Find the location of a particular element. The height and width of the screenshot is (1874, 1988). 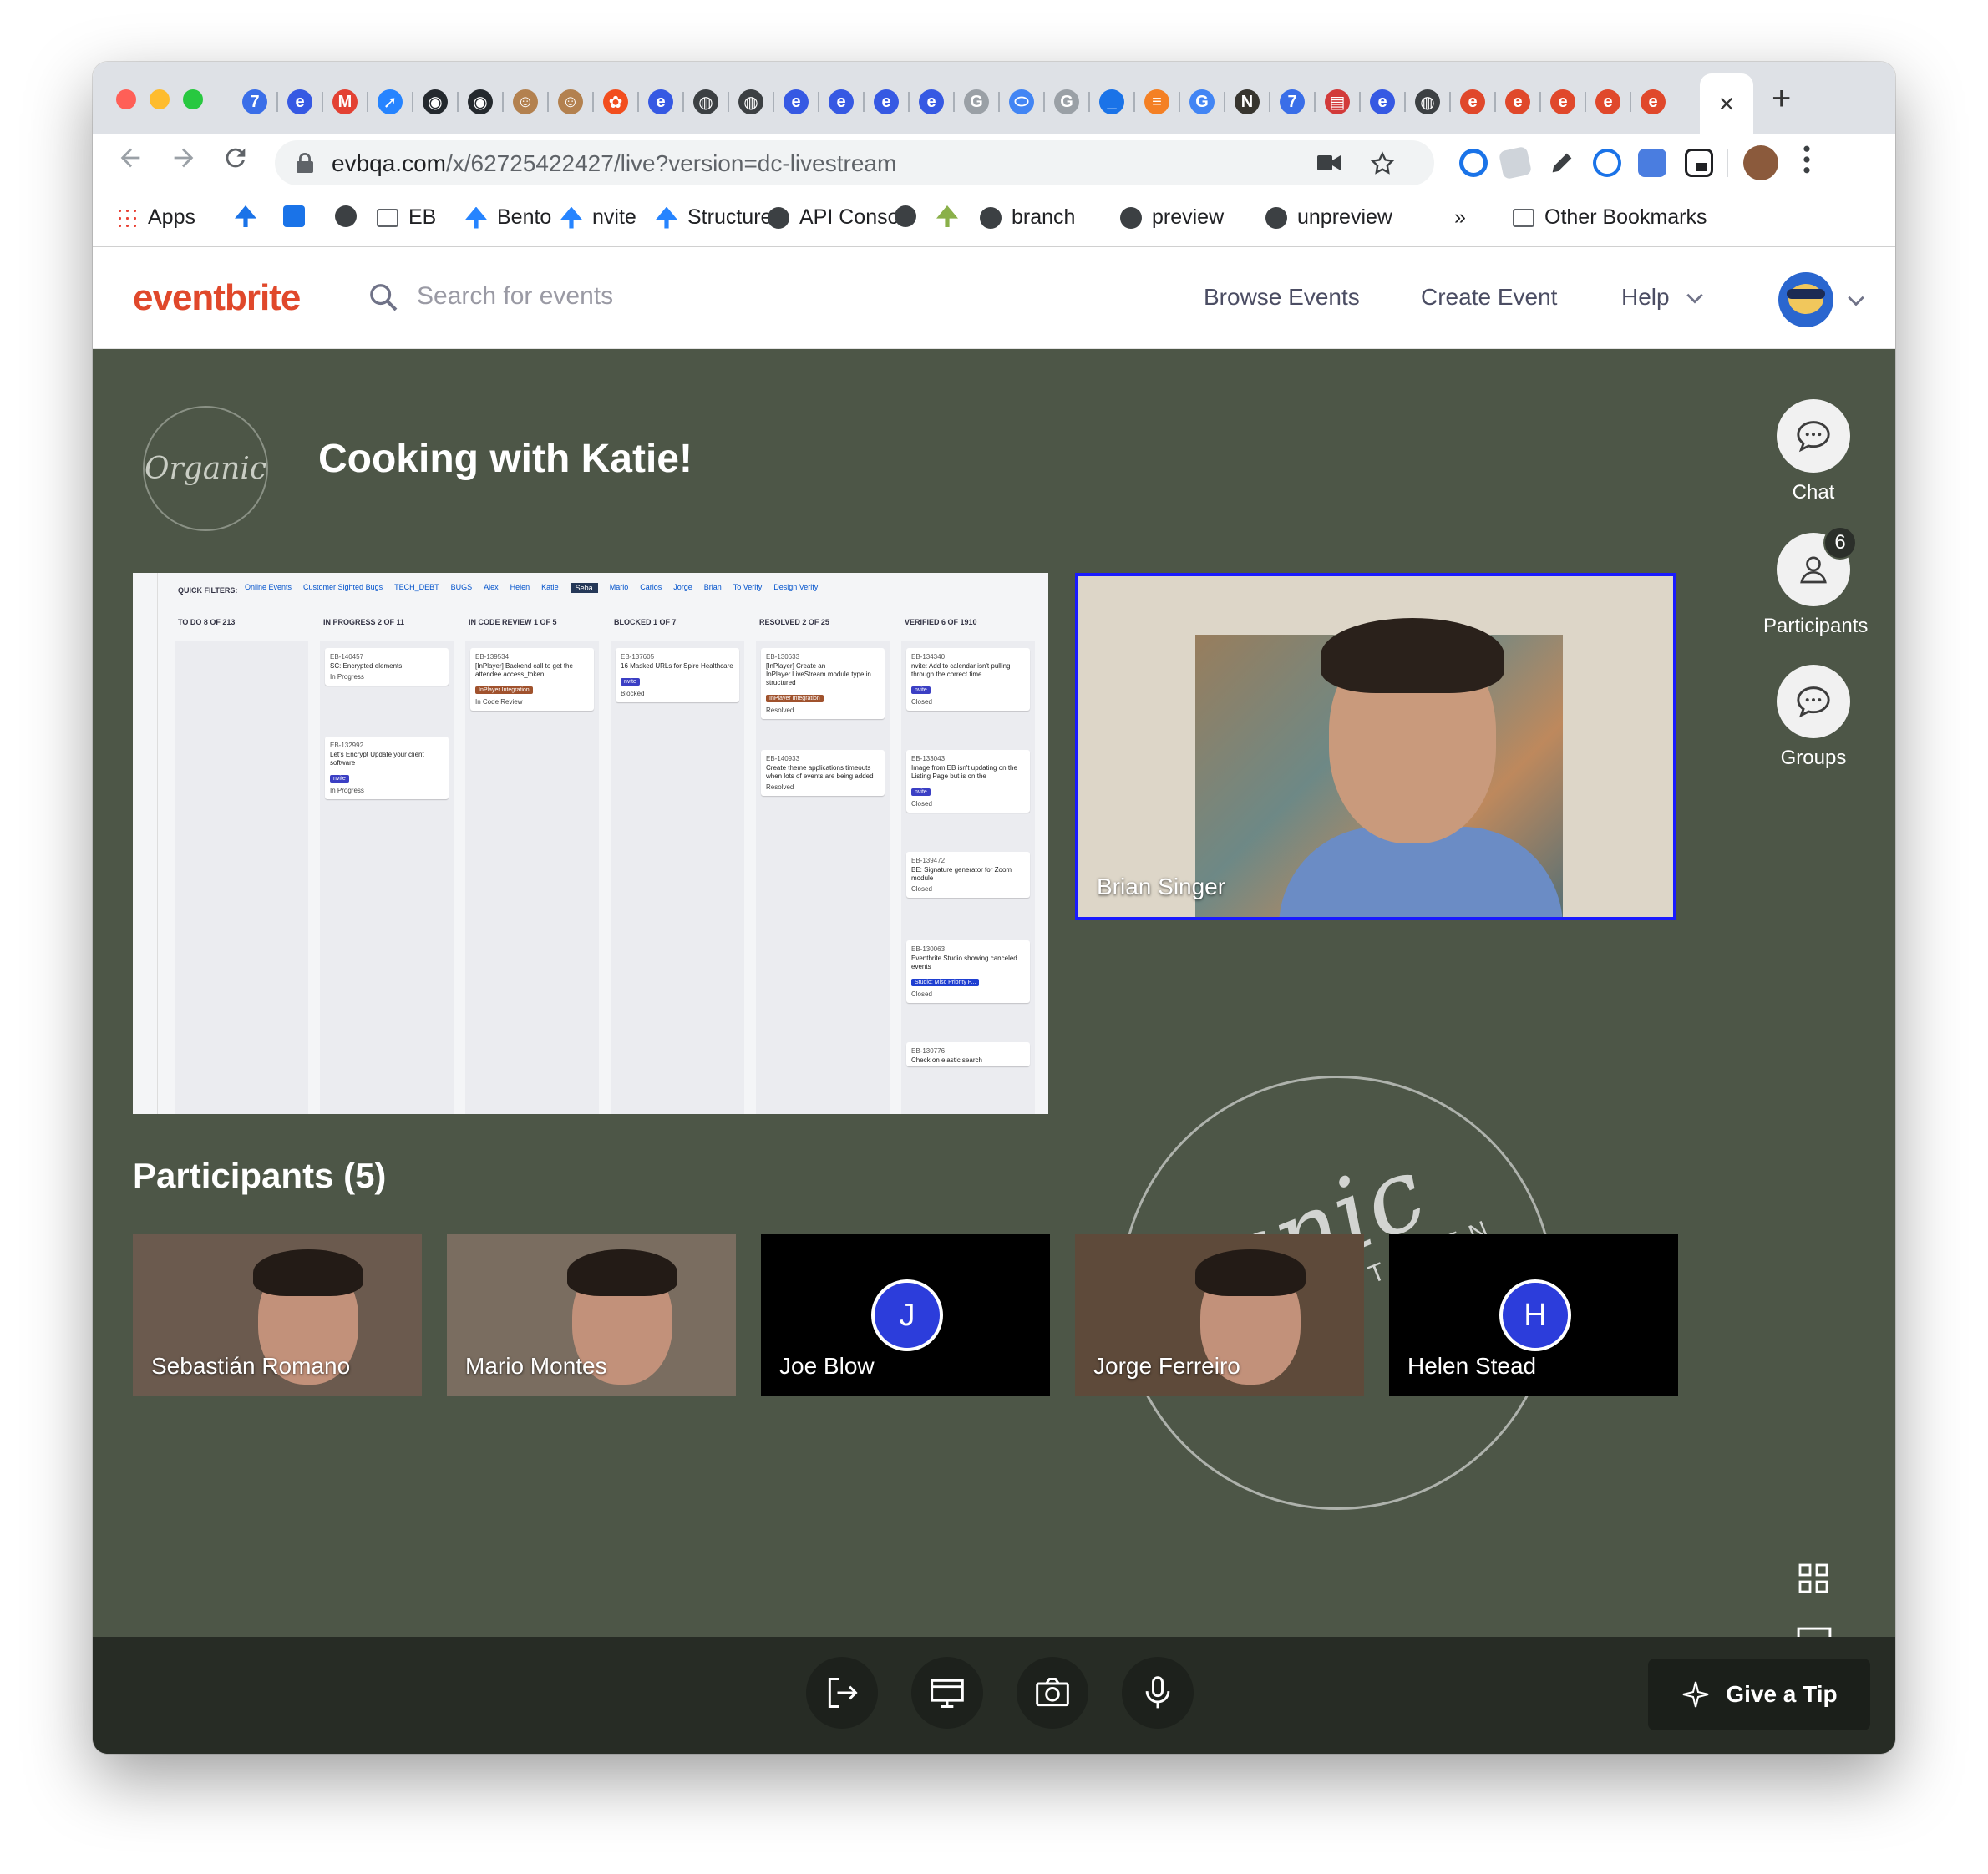

user-avatar is located at coordinates (1805, 299).